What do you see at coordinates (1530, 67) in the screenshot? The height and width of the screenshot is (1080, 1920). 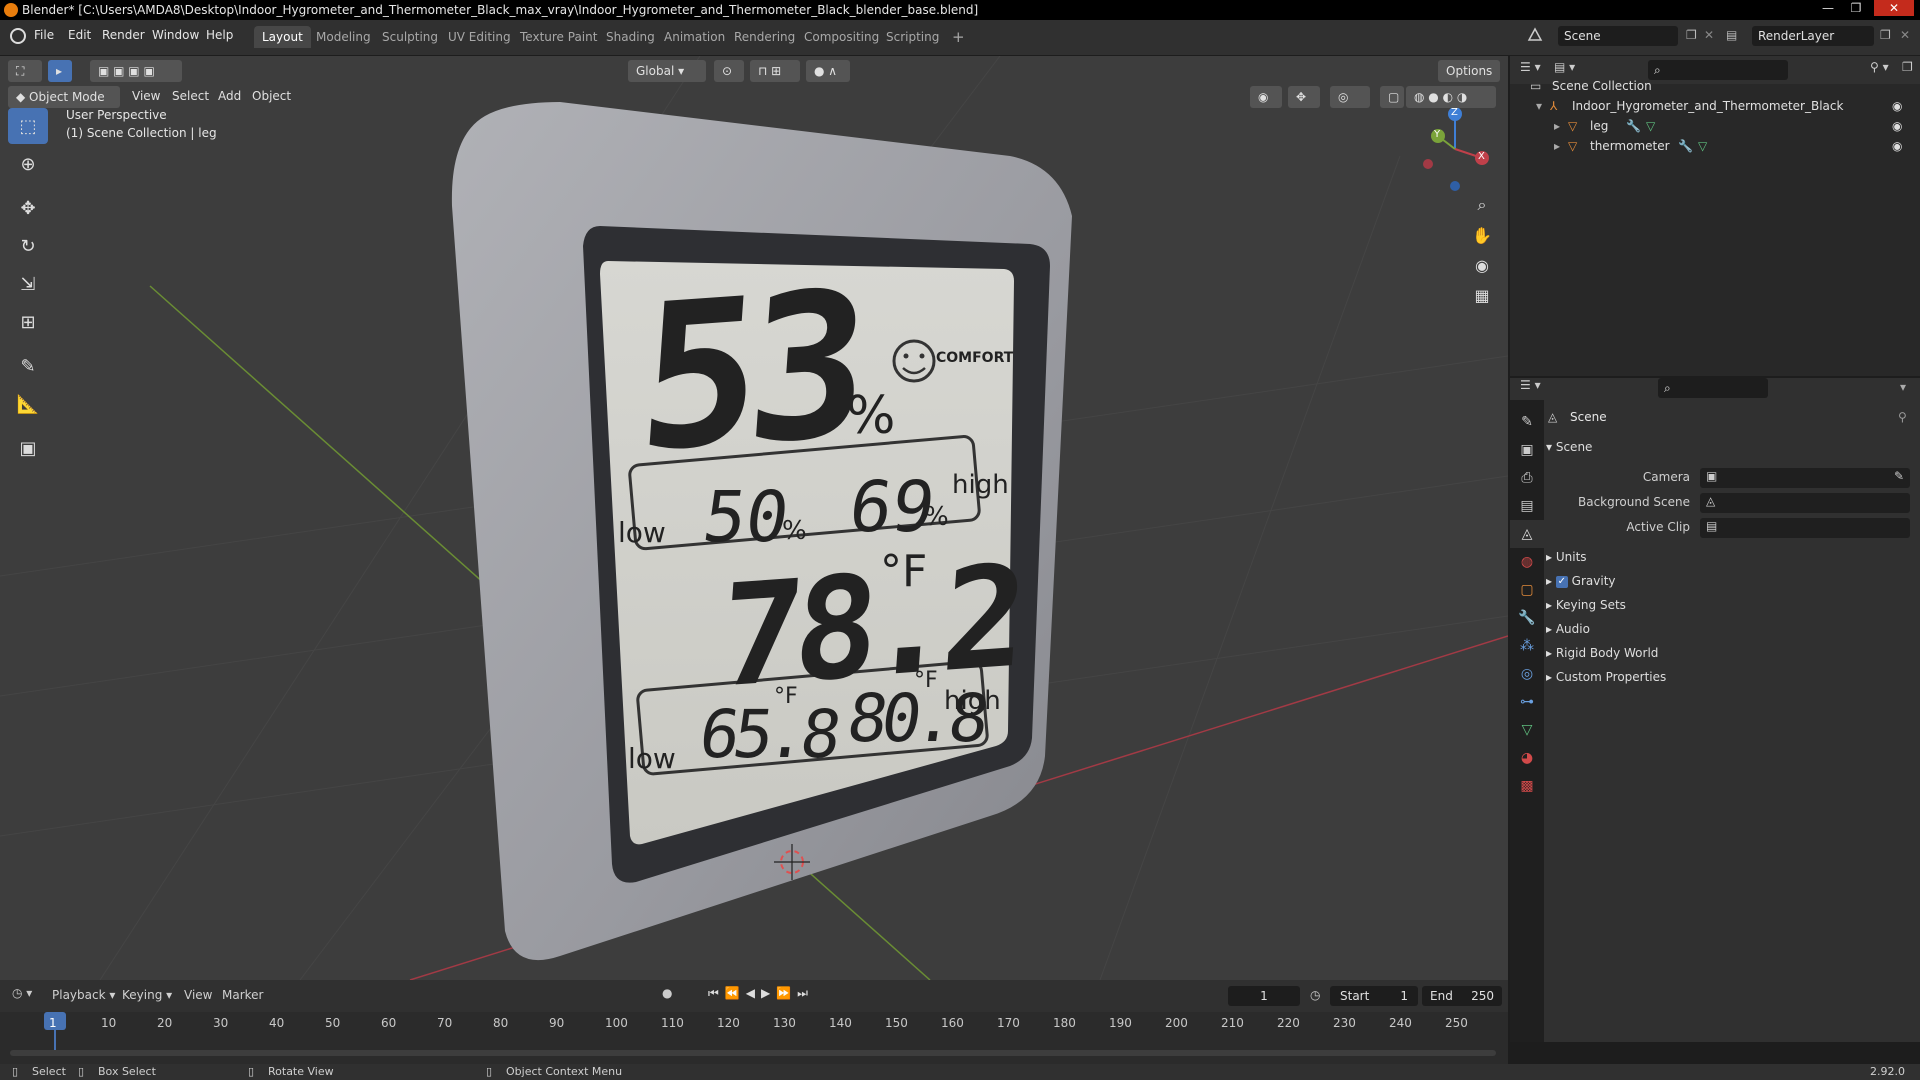 I see `outliner-editor-icon: ☰ ▾` at bounding box center [1530, 67].